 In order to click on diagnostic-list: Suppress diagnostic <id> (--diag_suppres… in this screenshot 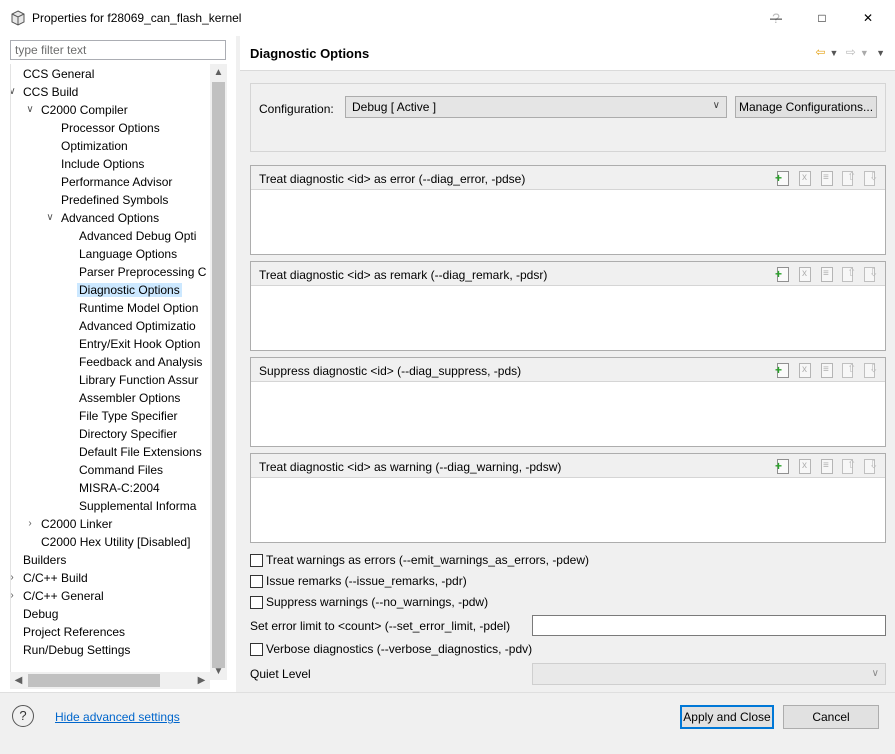, I will do `click(568, 402)`.